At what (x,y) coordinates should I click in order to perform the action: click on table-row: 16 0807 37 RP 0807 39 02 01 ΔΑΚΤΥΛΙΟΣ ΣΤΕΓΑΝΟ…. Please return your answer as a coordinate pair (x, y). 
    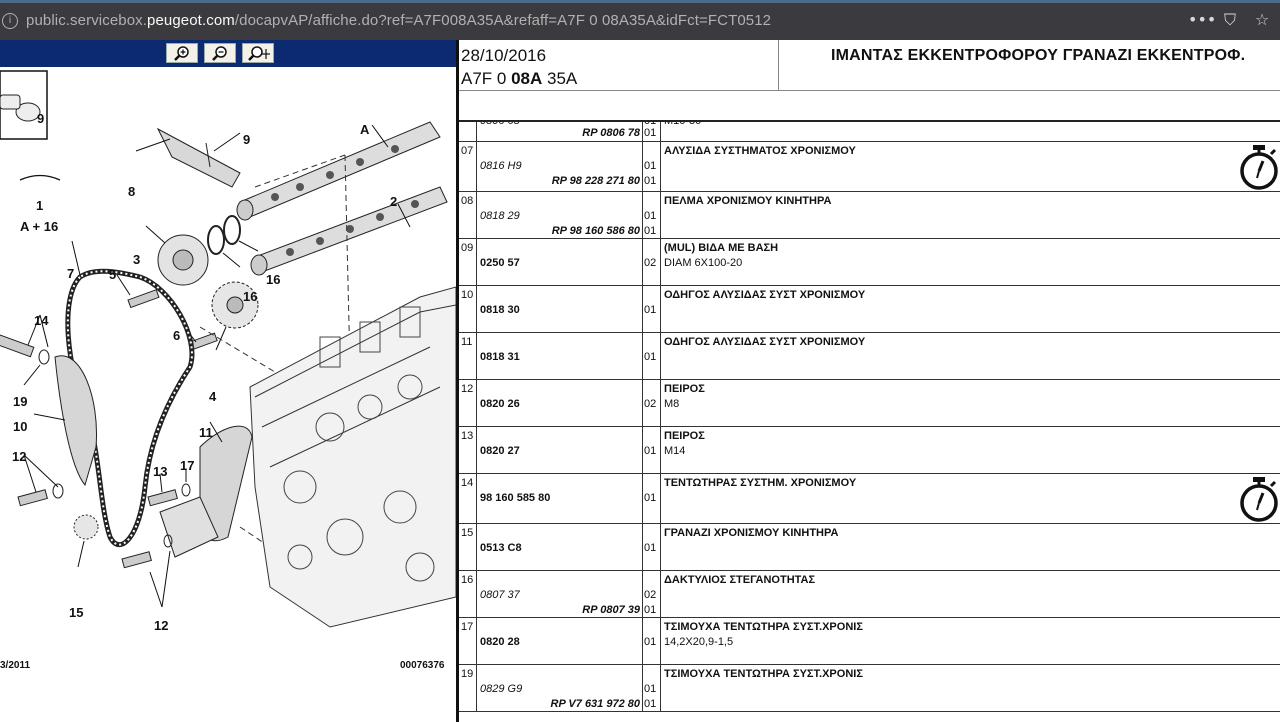
    Looking at the image, I should click on (869, 594).